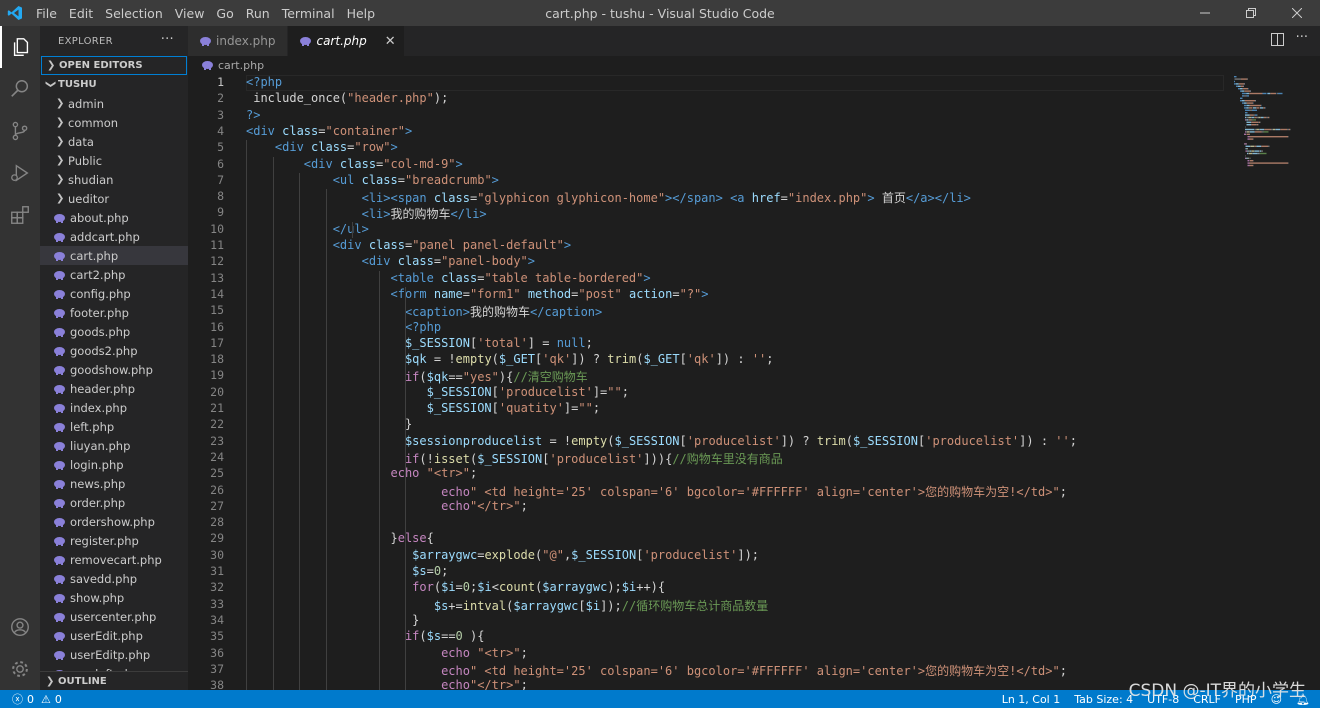 The image size is (1320, 708). Describe the element at coordinates (383, 163) in the screenshot. I see `code-line: <div class="col-md-9">` at that location.